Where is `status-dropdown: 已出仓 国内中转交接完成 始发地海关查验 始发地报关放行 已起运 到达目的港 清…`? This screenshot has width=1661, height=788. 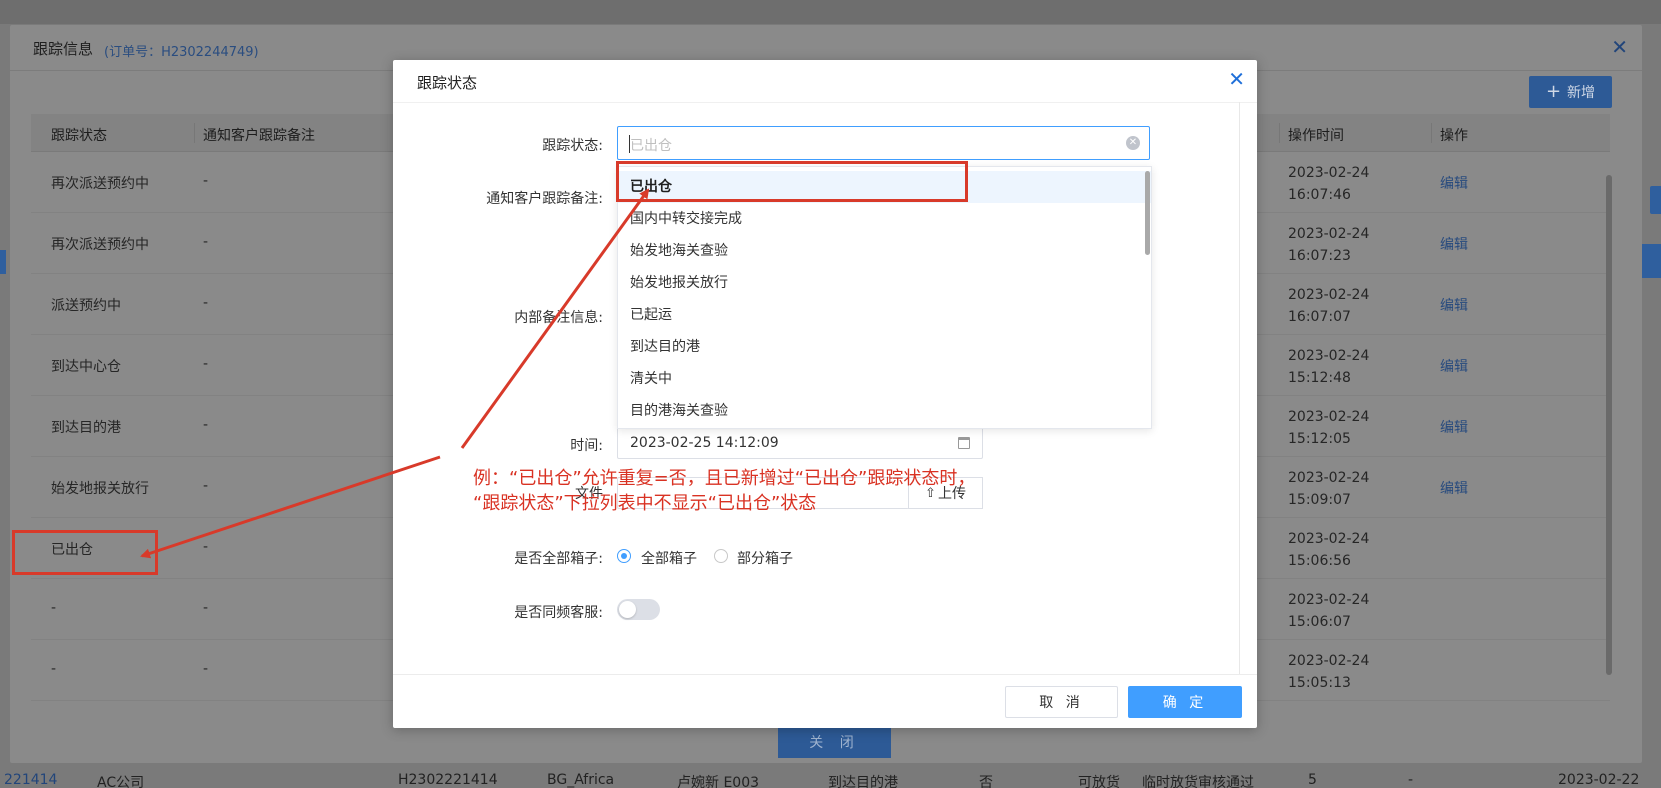 status-dropdown: 已出仓 国内中转交接完成 始发地海关查验 始发地报关放行 已起运 到达目的港 清… is located at coordinates (884, 297).